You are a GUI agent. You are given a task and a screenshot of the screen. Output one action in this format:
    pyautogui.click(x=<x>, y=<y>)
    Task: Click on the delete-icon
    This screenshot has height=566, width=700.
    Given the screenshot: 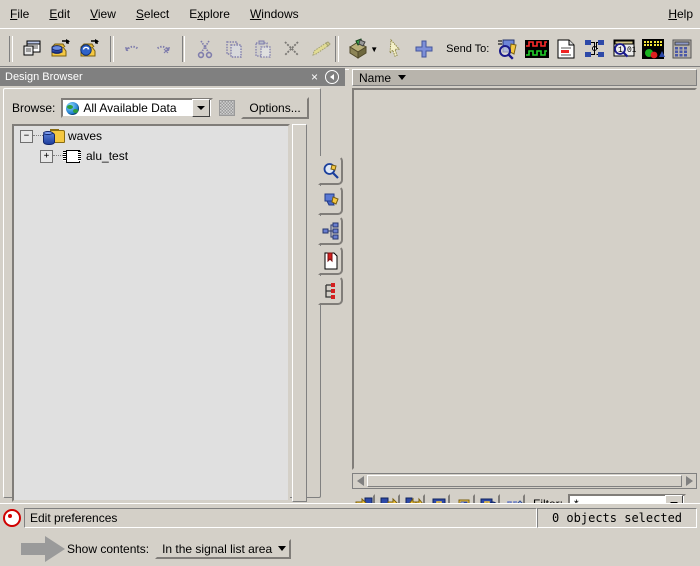 What is the action you would take?
    pyautogui.click(x=291, y=49)
    